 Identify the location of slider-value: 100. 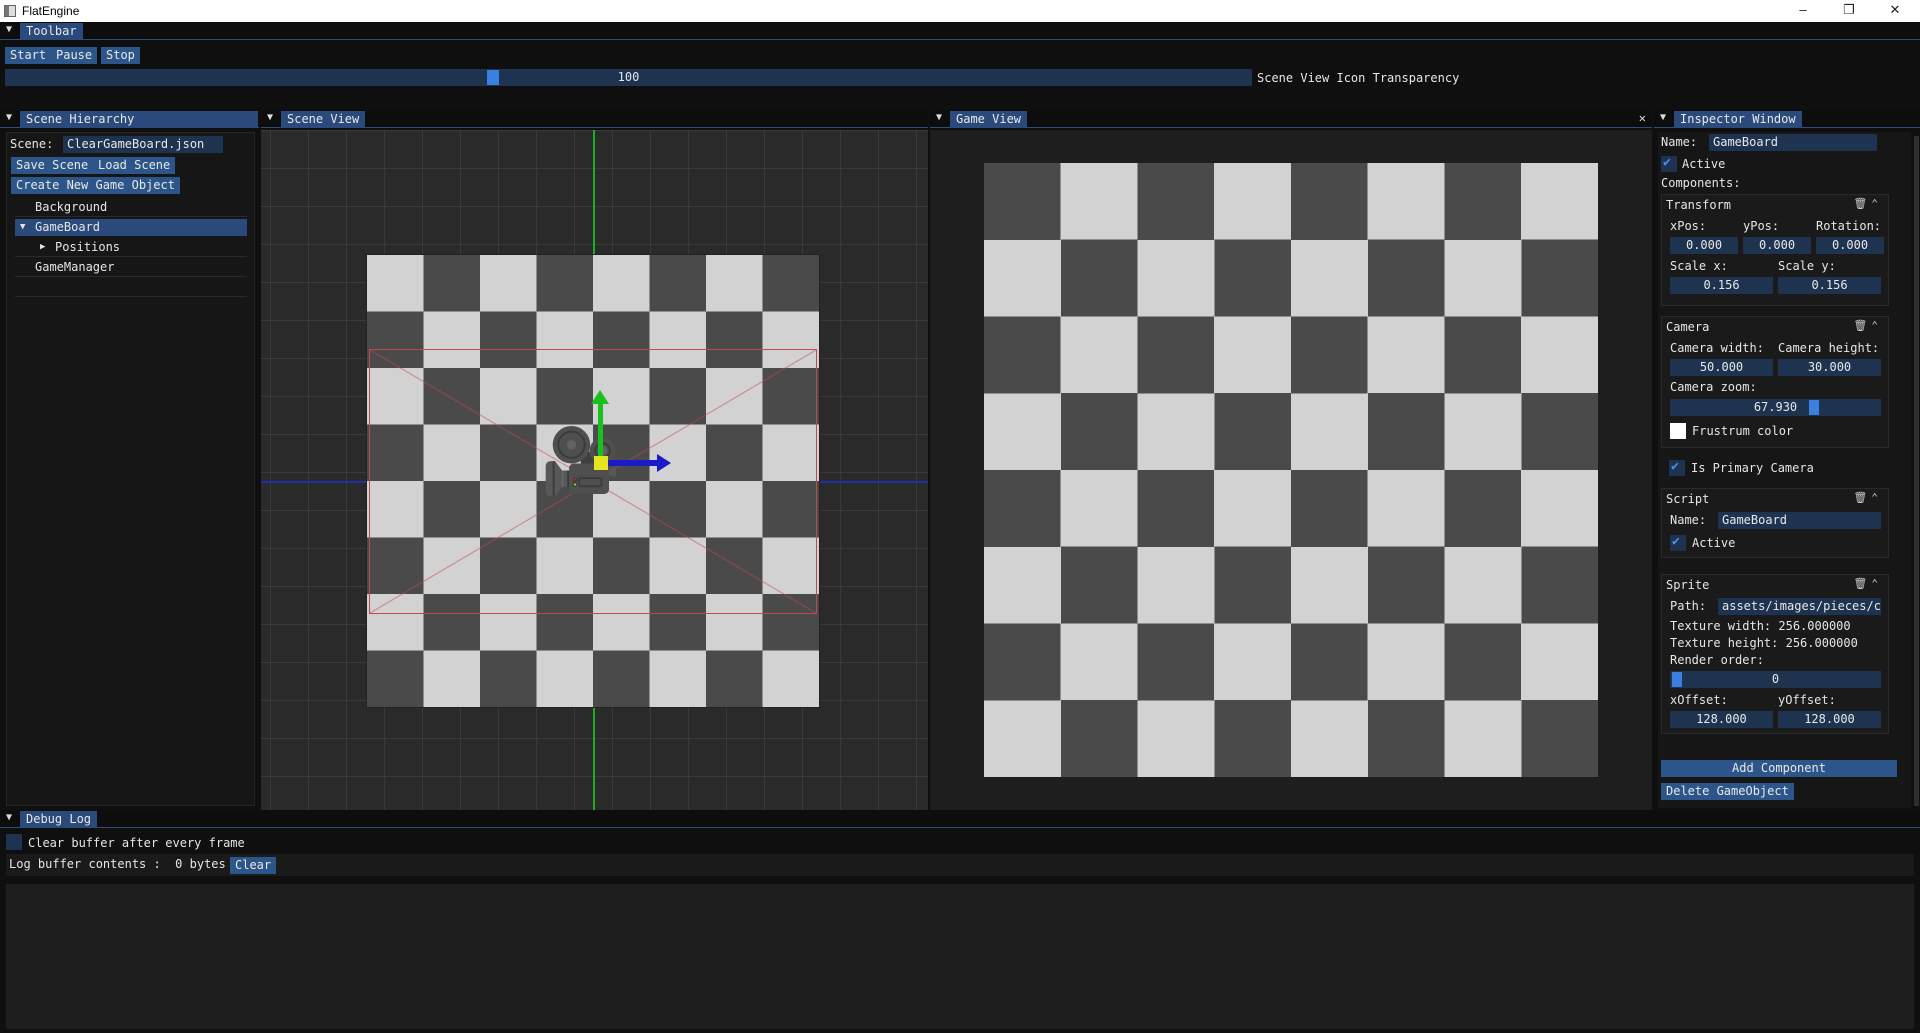
(628, 77).